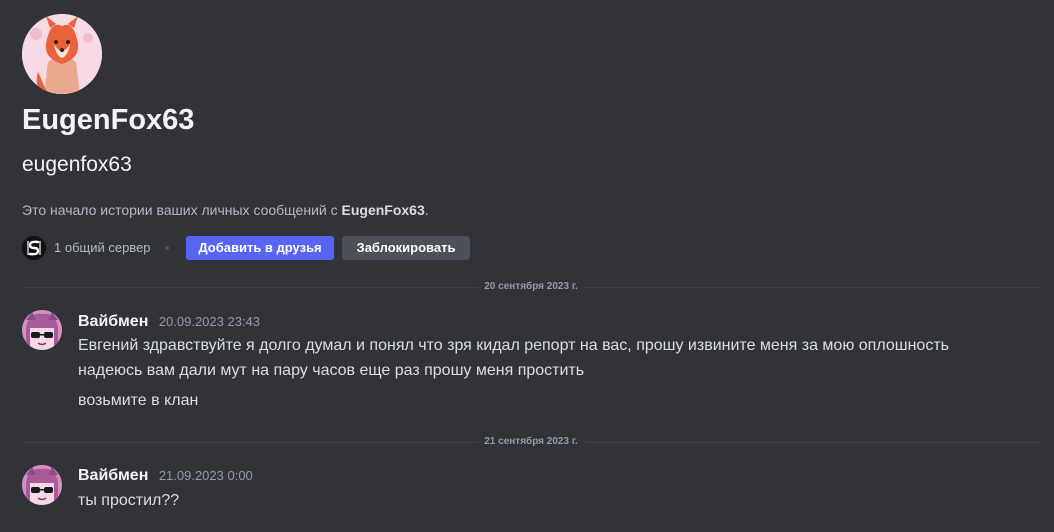 This screenshot has height=532, width=1054. I want to click on message-text: возьмите в клан, so click(138, 400).